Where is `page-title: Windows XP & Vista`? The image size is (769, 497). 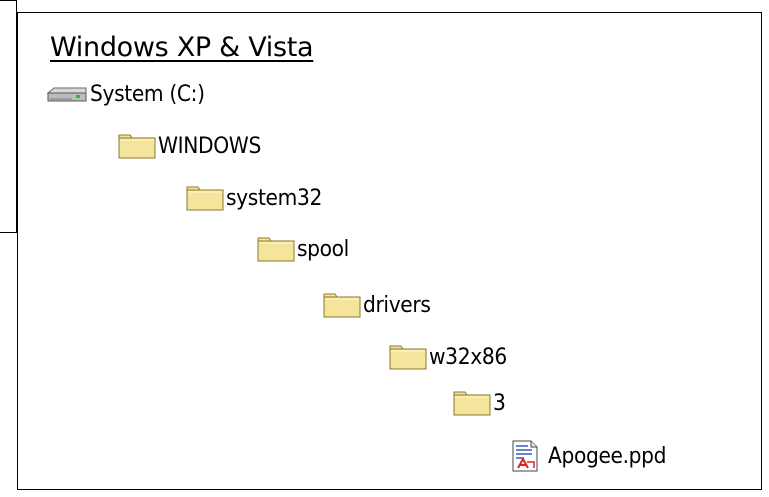
page-title: Windows XP & Vista is located at coordinates (182, 47).